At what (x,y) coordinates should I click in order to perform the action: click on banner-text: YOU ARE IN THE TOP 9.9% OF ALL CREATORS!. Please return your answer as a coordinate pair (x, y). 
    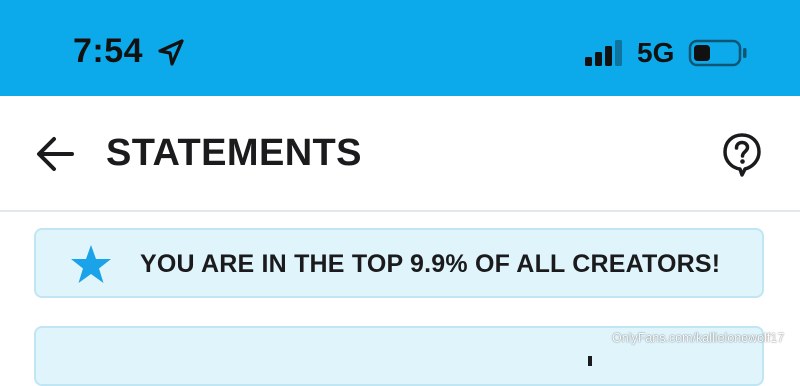
    Looking at the image, I should click on (430, 264).